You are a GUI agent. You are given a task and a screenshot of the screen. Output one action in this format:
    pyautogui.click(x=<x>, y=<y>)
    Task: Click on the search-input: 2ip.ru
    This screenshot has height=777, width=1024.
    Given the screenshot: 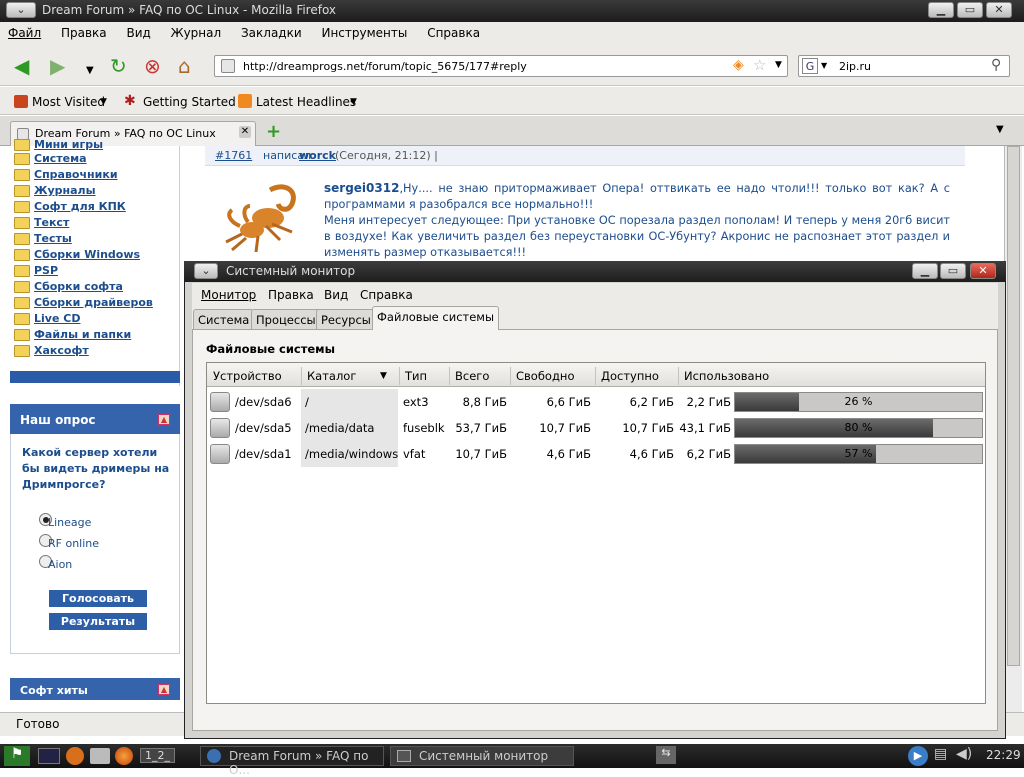 What is the action you would take?
    pyautogui.click(x=855, y=66)
    